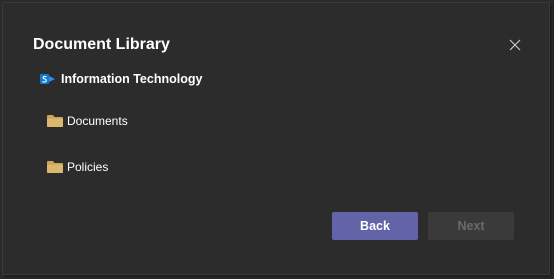 The width and height of the screenshot is (554, 279). Describe the element at coordinates (515, 45) in the screenshot. I see `close-icon` at that location.